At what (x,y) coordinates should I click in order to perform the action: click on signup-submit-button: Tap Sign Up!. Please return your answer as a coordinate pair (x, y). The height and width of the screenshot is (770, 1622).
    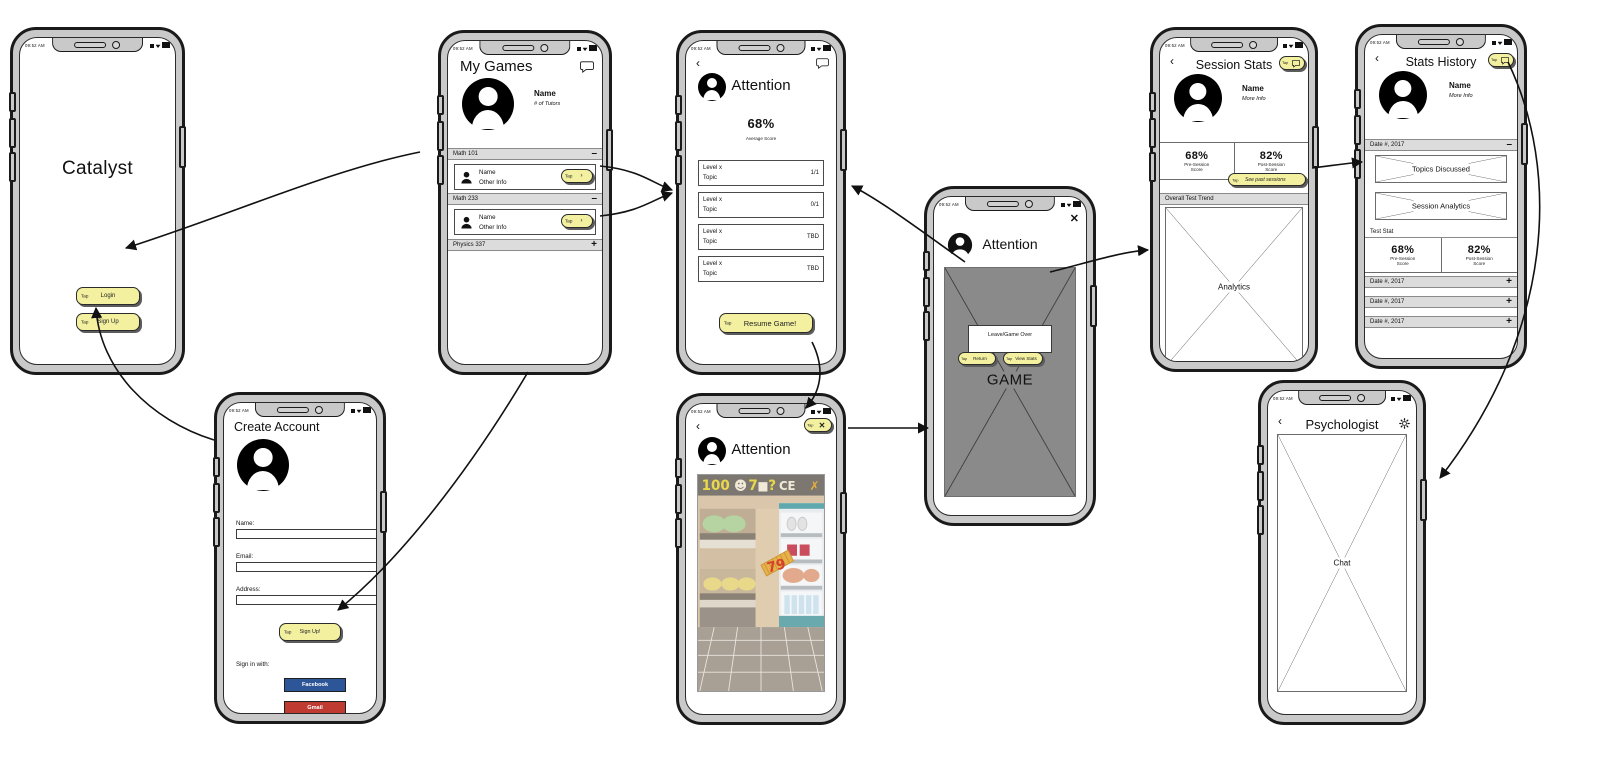
    Looking at the image, I should click on (310, 632).